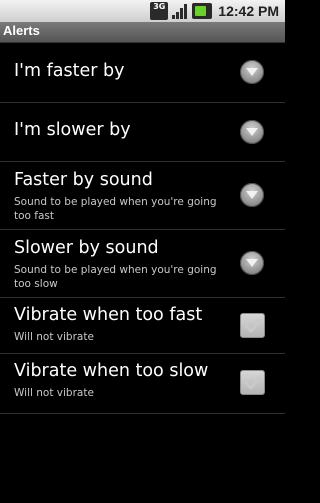 The image size is (320, 503). What do you see at coordinates (83, 180) in the screenshot?
I see `preference-title: Faster by sound` at bounding box center [83, 180].